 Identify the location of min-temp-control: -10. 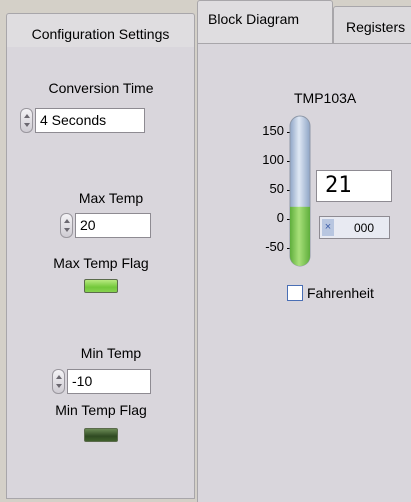
(101, 381).